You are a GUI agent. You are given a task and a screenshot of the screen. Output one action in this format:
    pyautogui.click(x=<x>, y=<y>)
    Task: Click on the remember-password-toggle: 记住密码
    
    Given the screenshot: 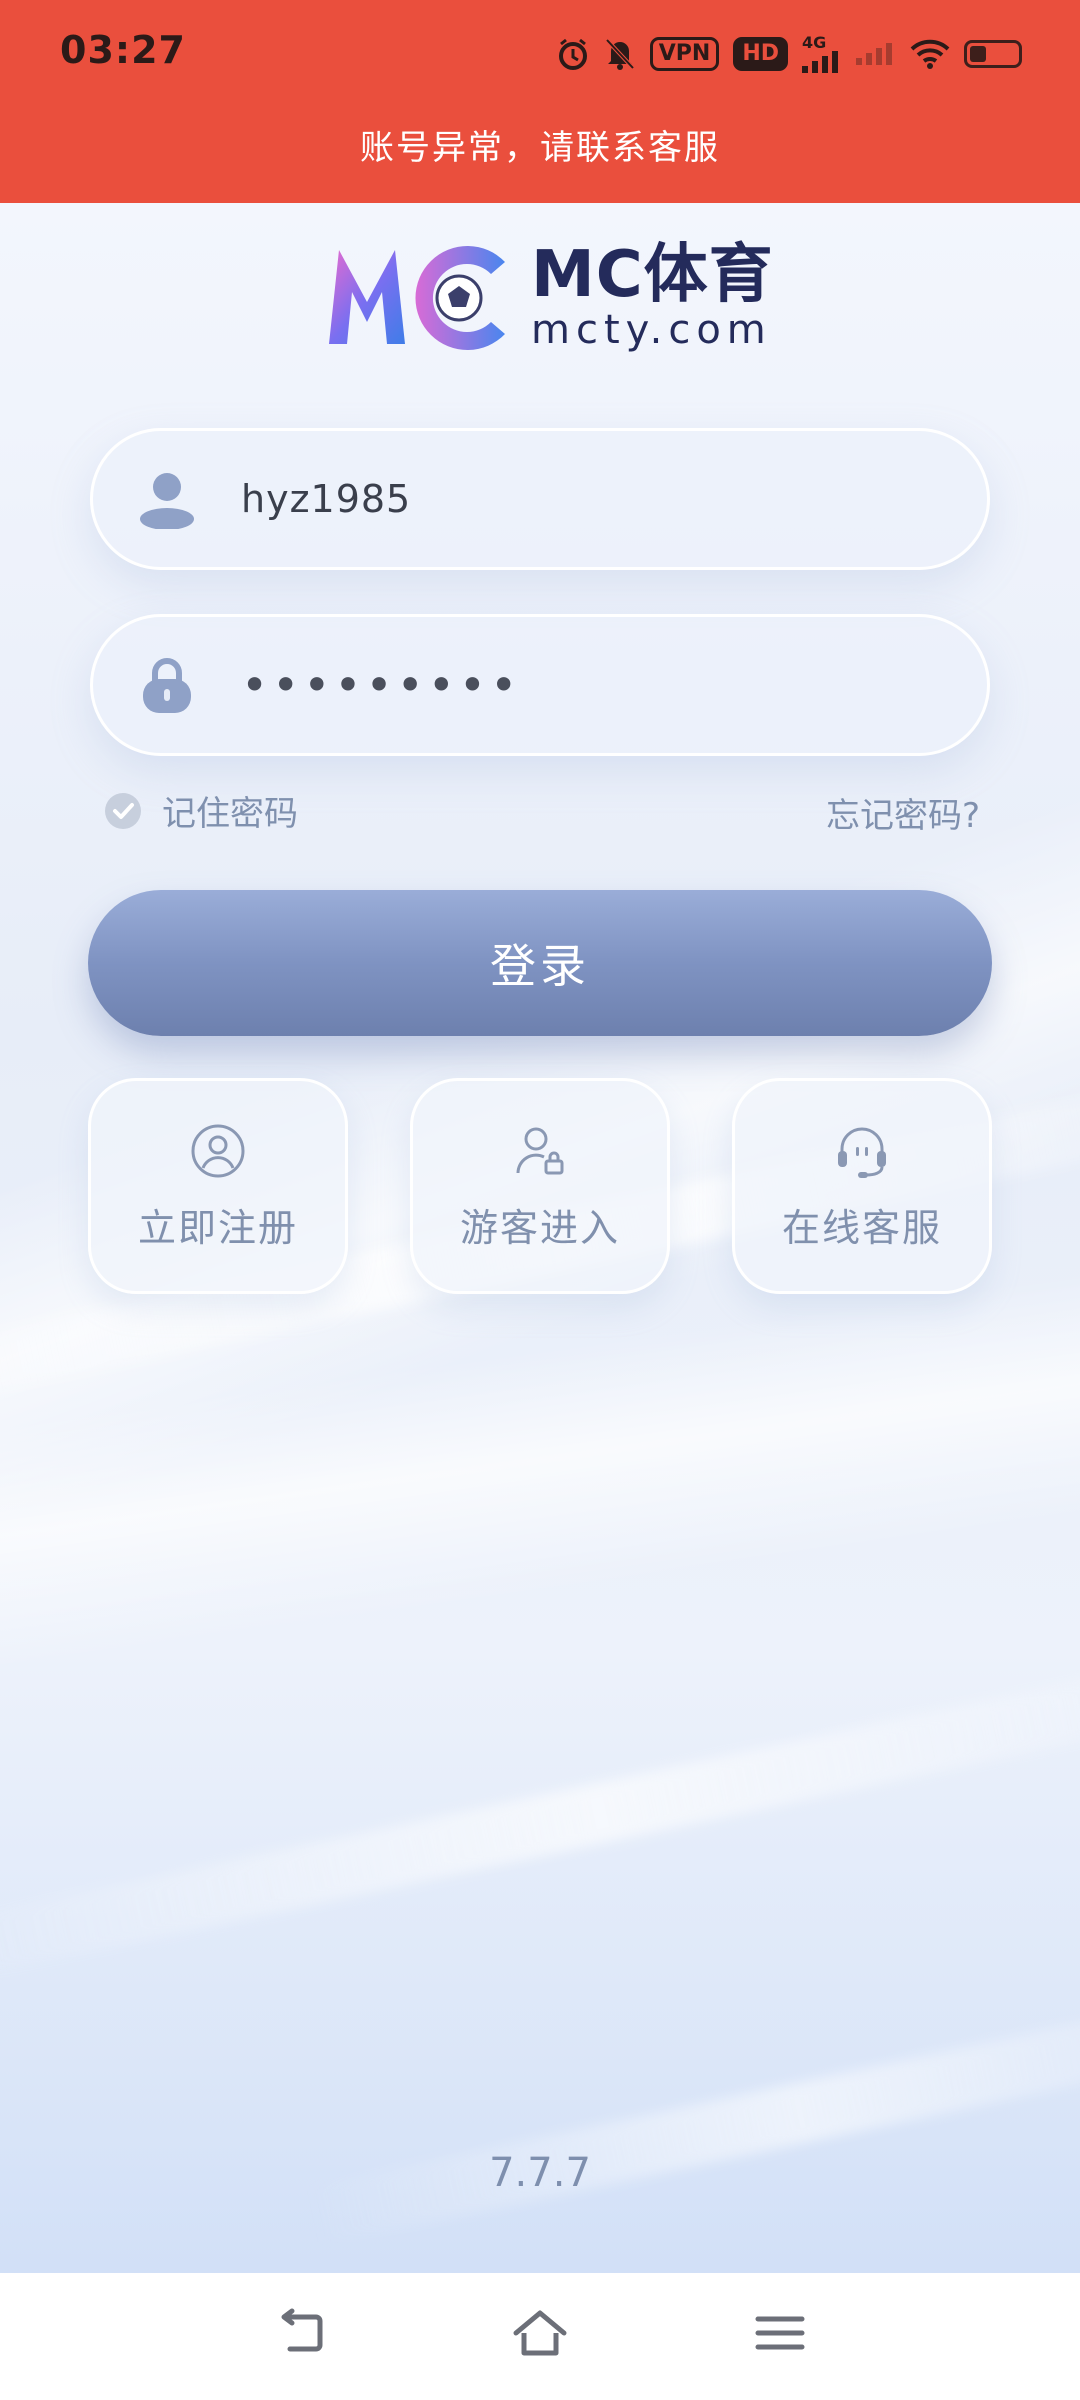 What is the action you would take?
    pyautogui.click(x=201, y=810)
    